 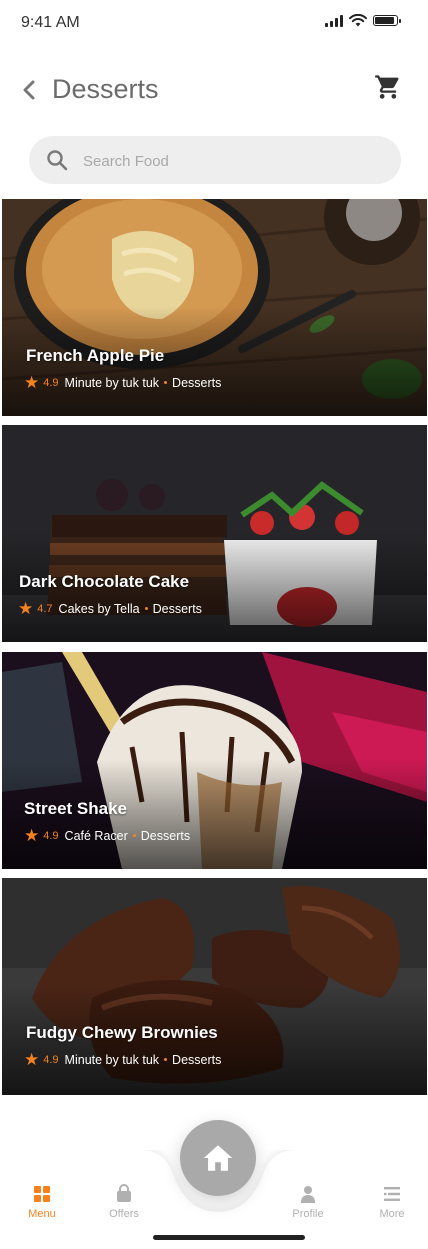 I want to click on restaurant-name: Cakes by Tella, so click(x=99, y=608).